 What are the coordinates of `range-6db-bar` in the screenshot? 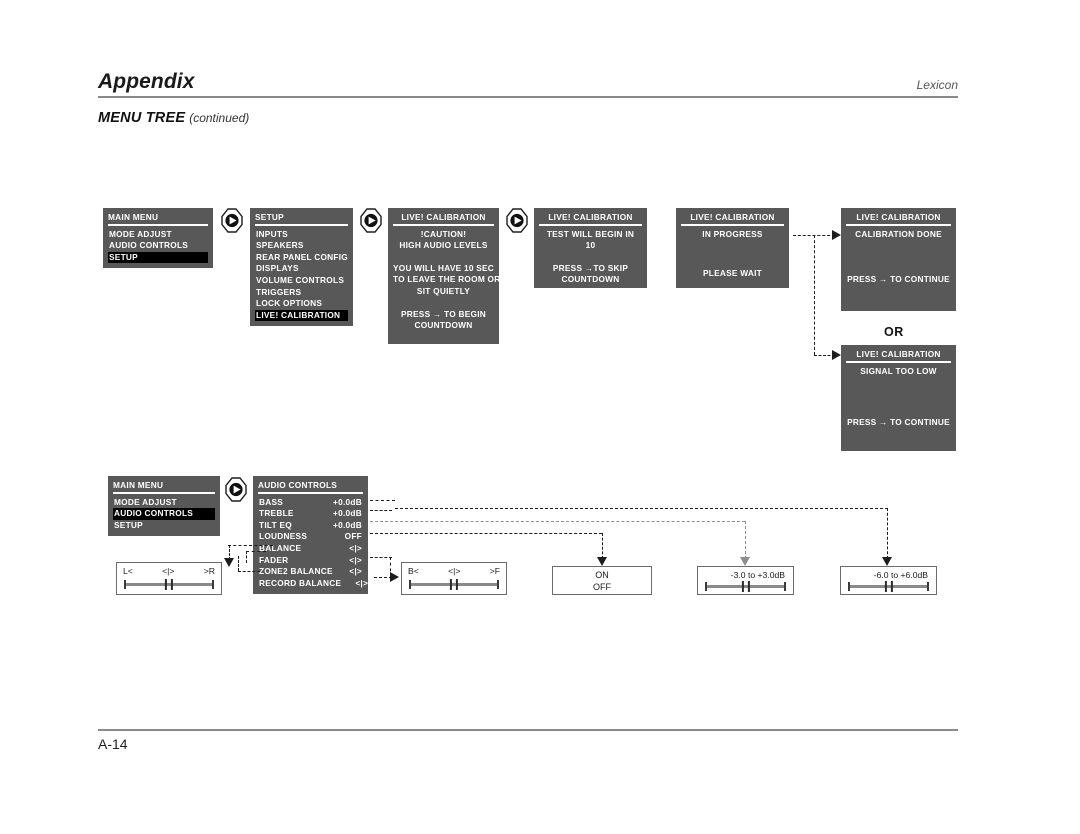 It's located at (888, 586).